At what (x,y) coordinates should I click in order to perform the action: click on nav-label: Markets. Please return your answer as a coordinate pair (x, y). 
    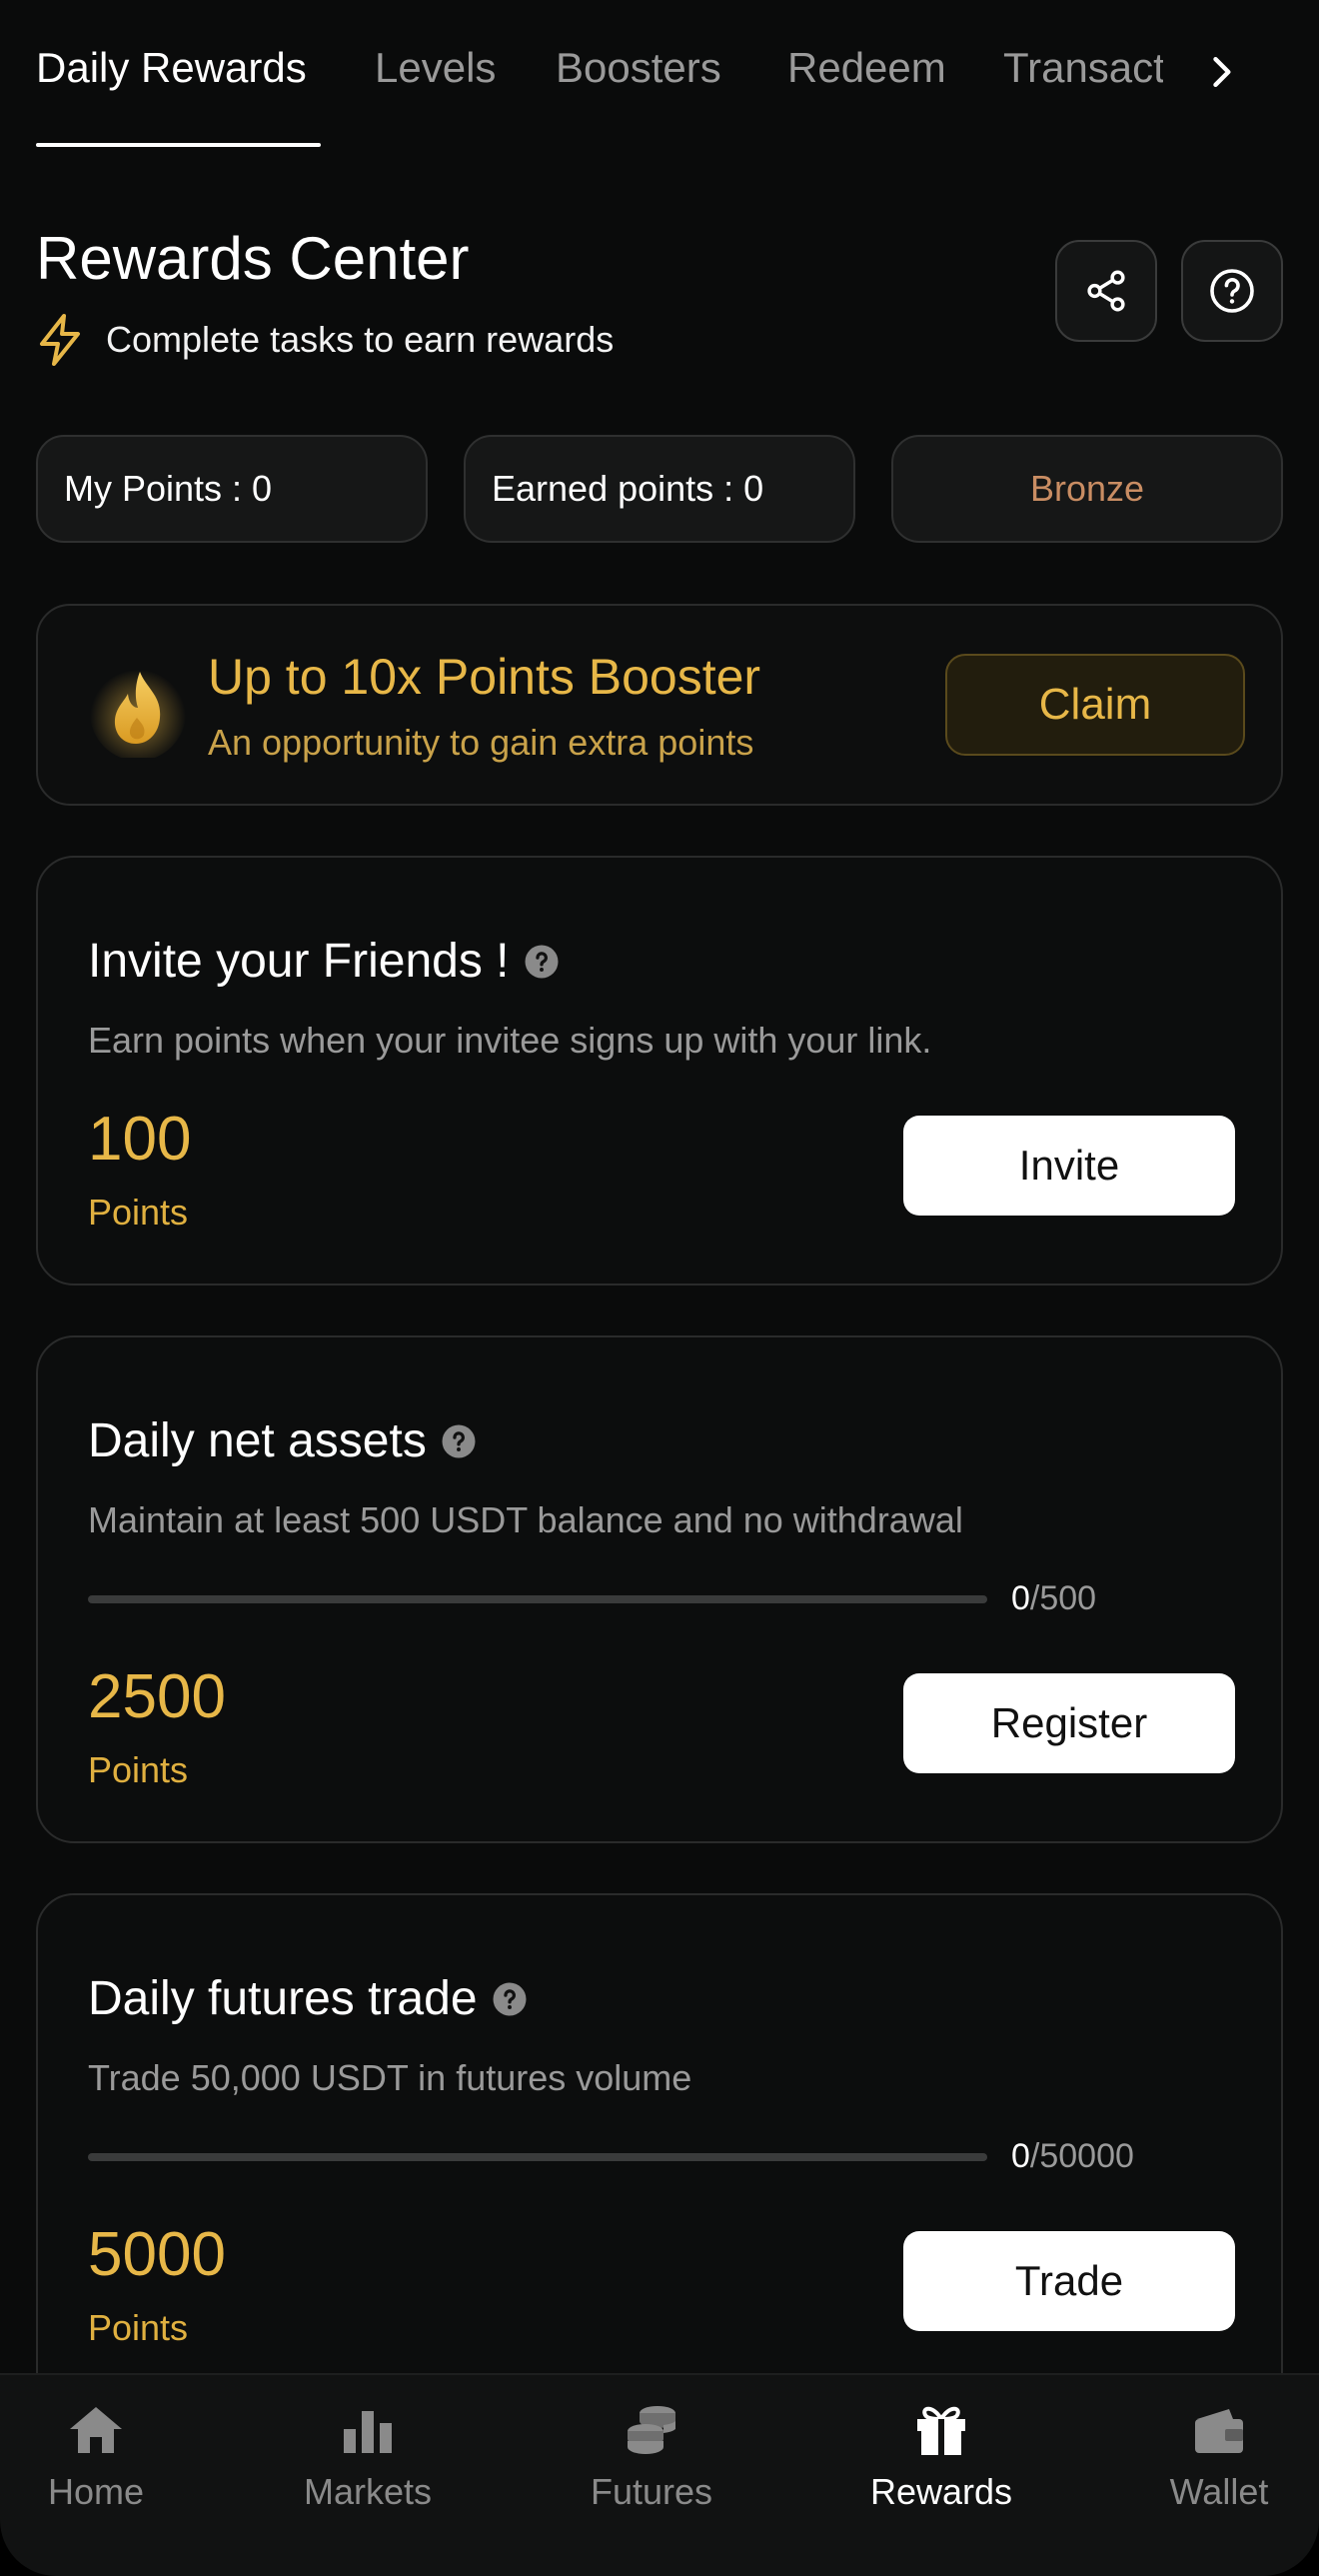
    Looking at the image, I should click on (368, 2491).